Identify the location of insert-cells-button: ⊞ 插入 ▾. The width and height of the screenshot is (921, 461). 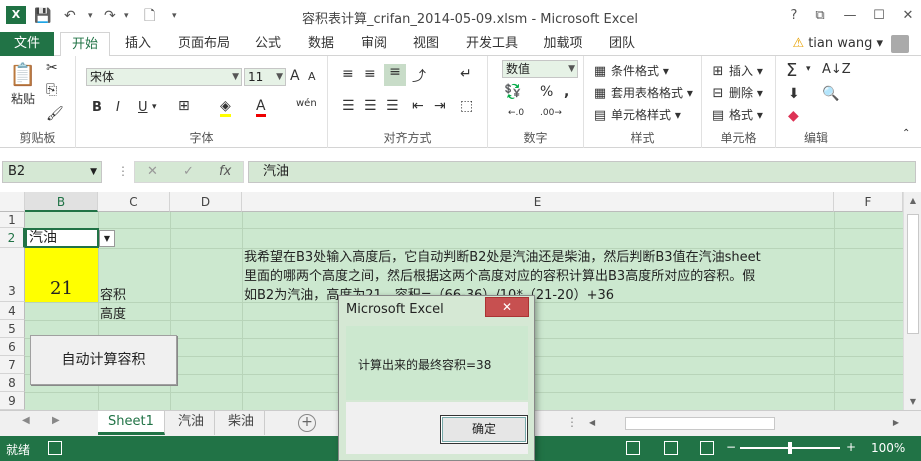
(736, 71).